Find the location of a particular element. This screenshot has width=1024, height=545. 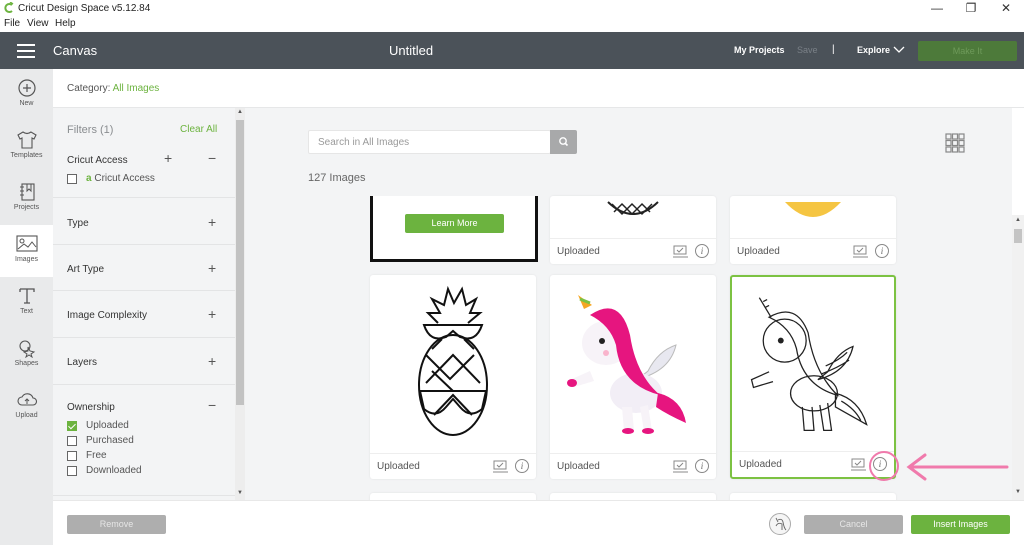

menu-help: Help is located at coordinates (65, 23).